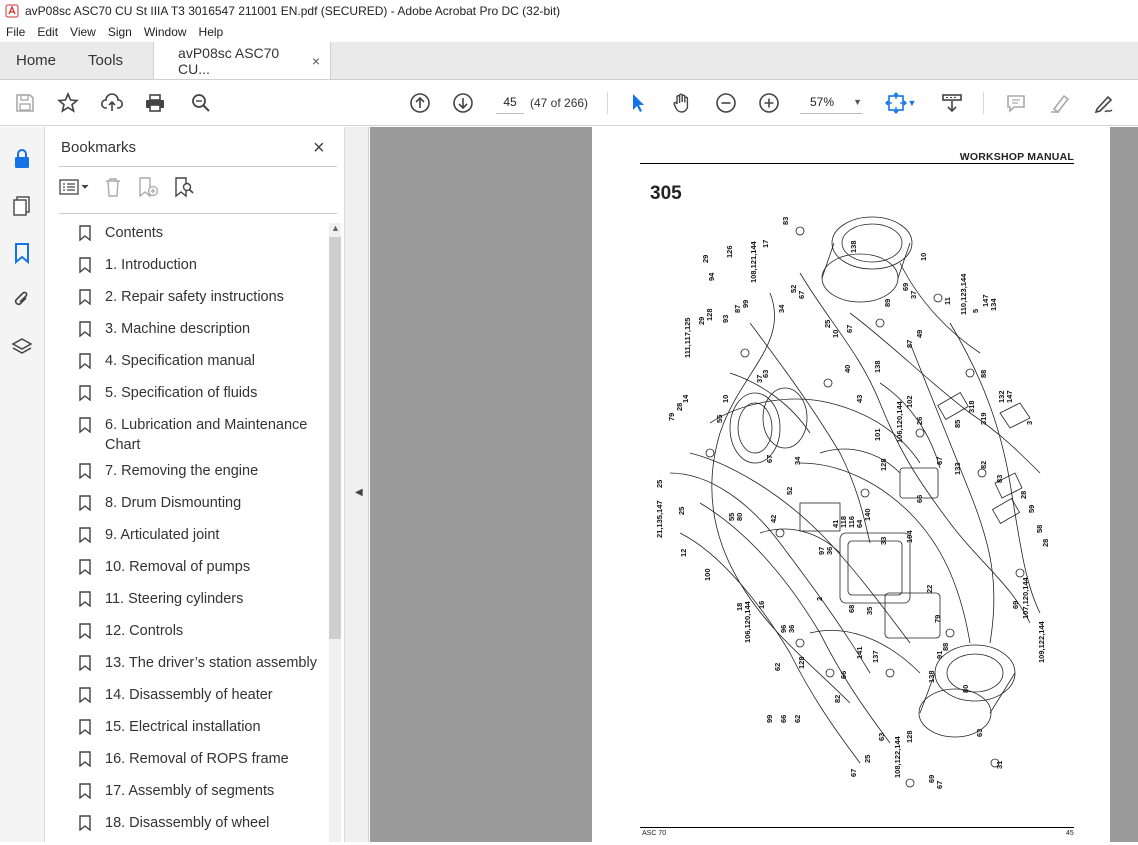  Describe the element at coordinates (739, 517) in the screenshot. I see `callout-label: 80` at that location.